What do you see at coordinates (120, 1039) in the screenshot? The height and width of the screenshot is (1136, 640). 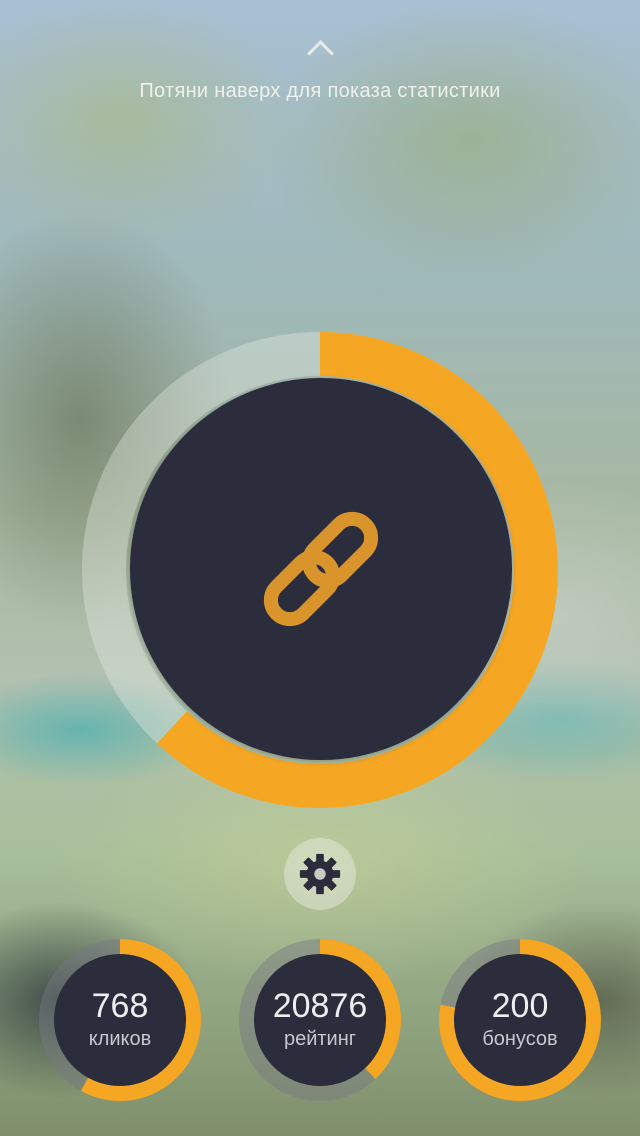 I see `stat-label: кликов` at bounding box center [120, 1039].